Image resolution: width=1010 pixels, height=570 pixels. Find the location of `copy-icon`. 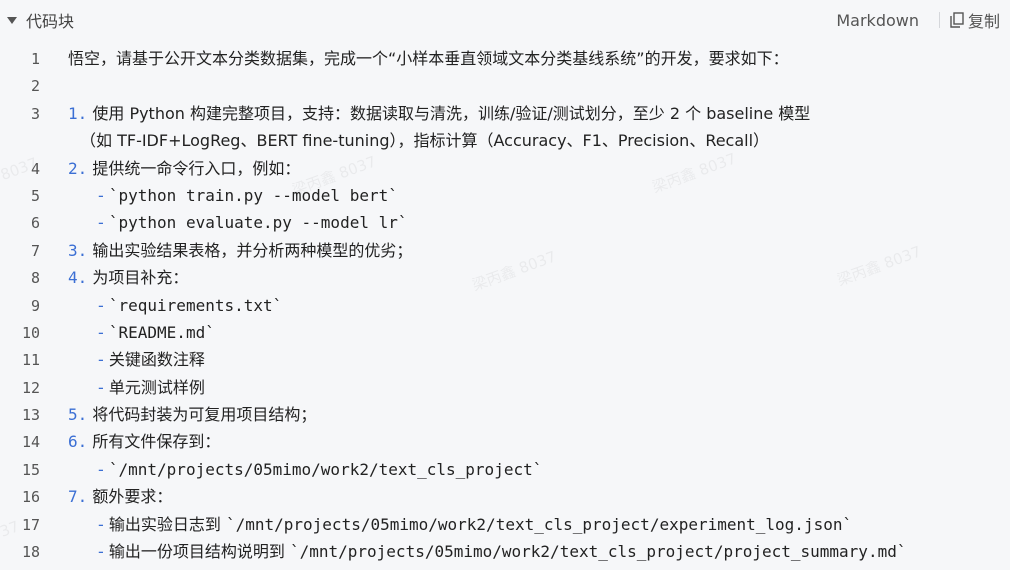

copy-icon is located at coordinates (957, 20).